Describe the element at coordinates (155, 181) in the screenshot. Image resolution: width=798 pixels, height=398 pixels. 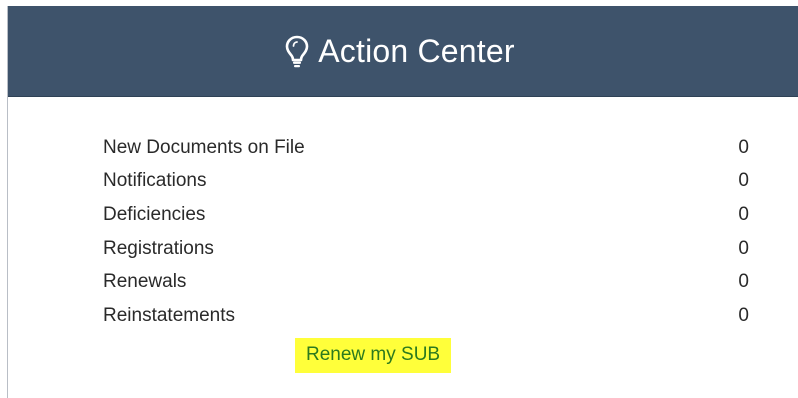
I see `item-label: Notifications` at that location.